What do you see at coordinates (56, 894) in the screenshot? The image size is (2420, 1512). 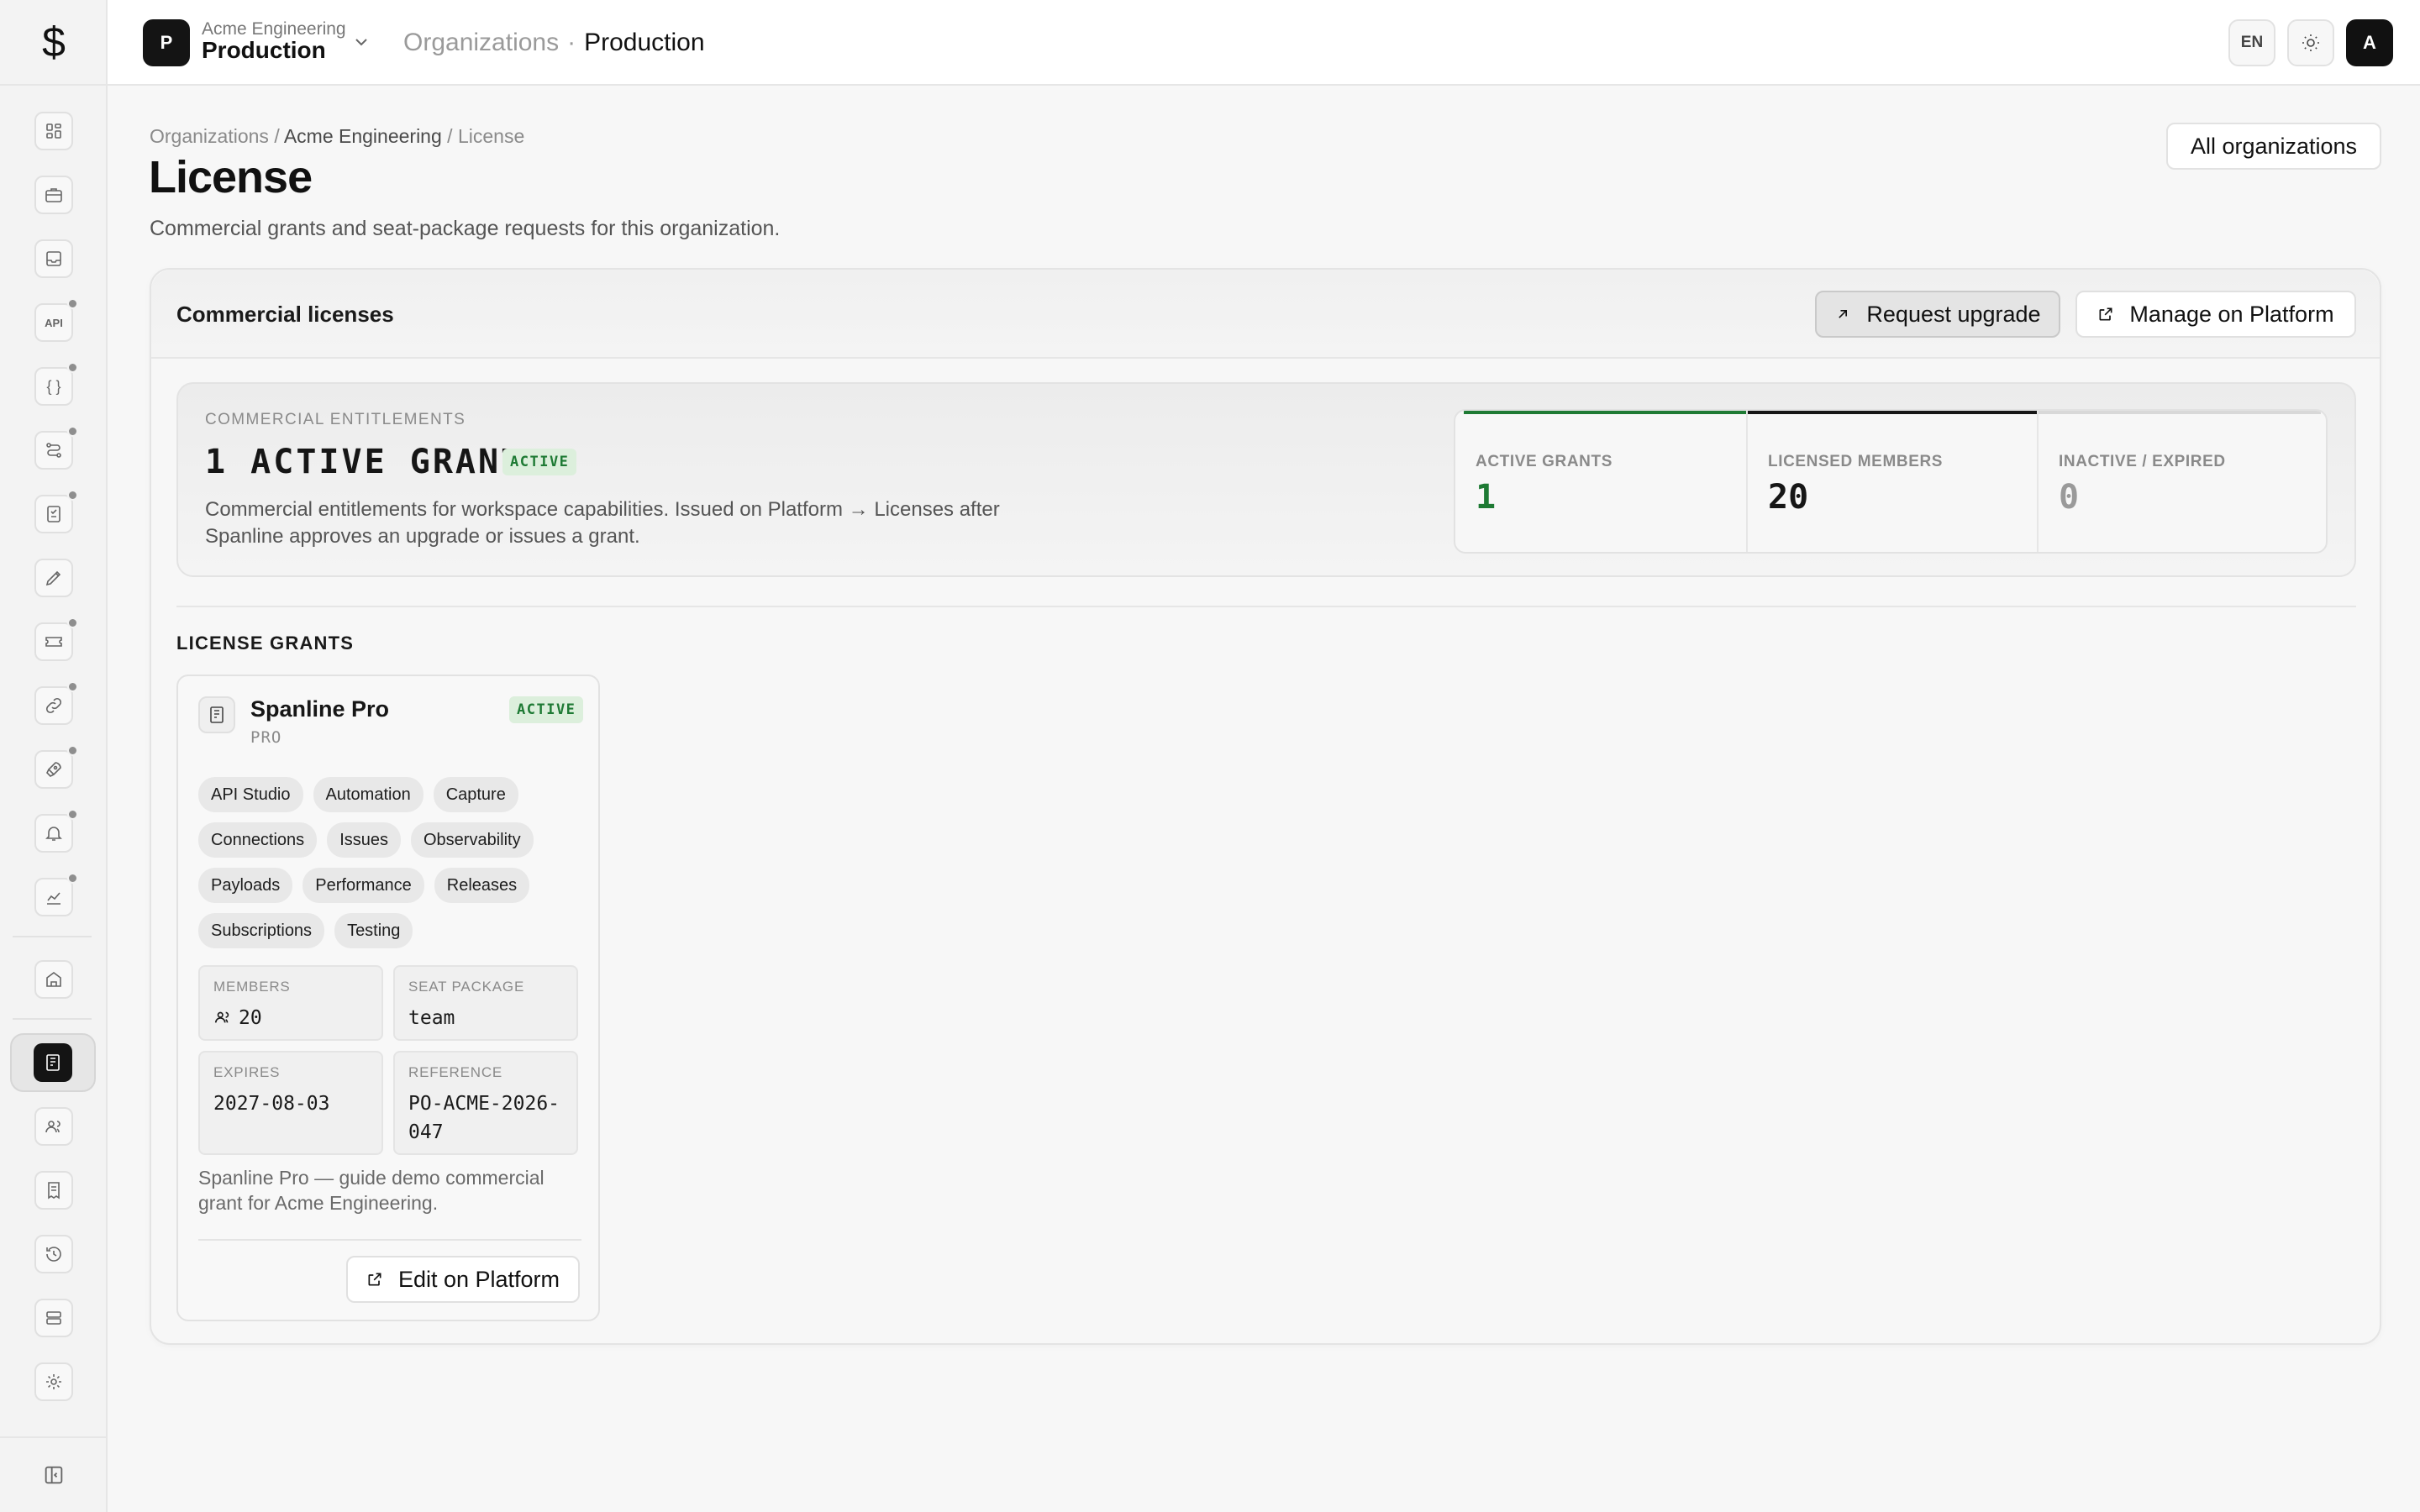 I see `chart-icon` at bounding box center [56, 894].